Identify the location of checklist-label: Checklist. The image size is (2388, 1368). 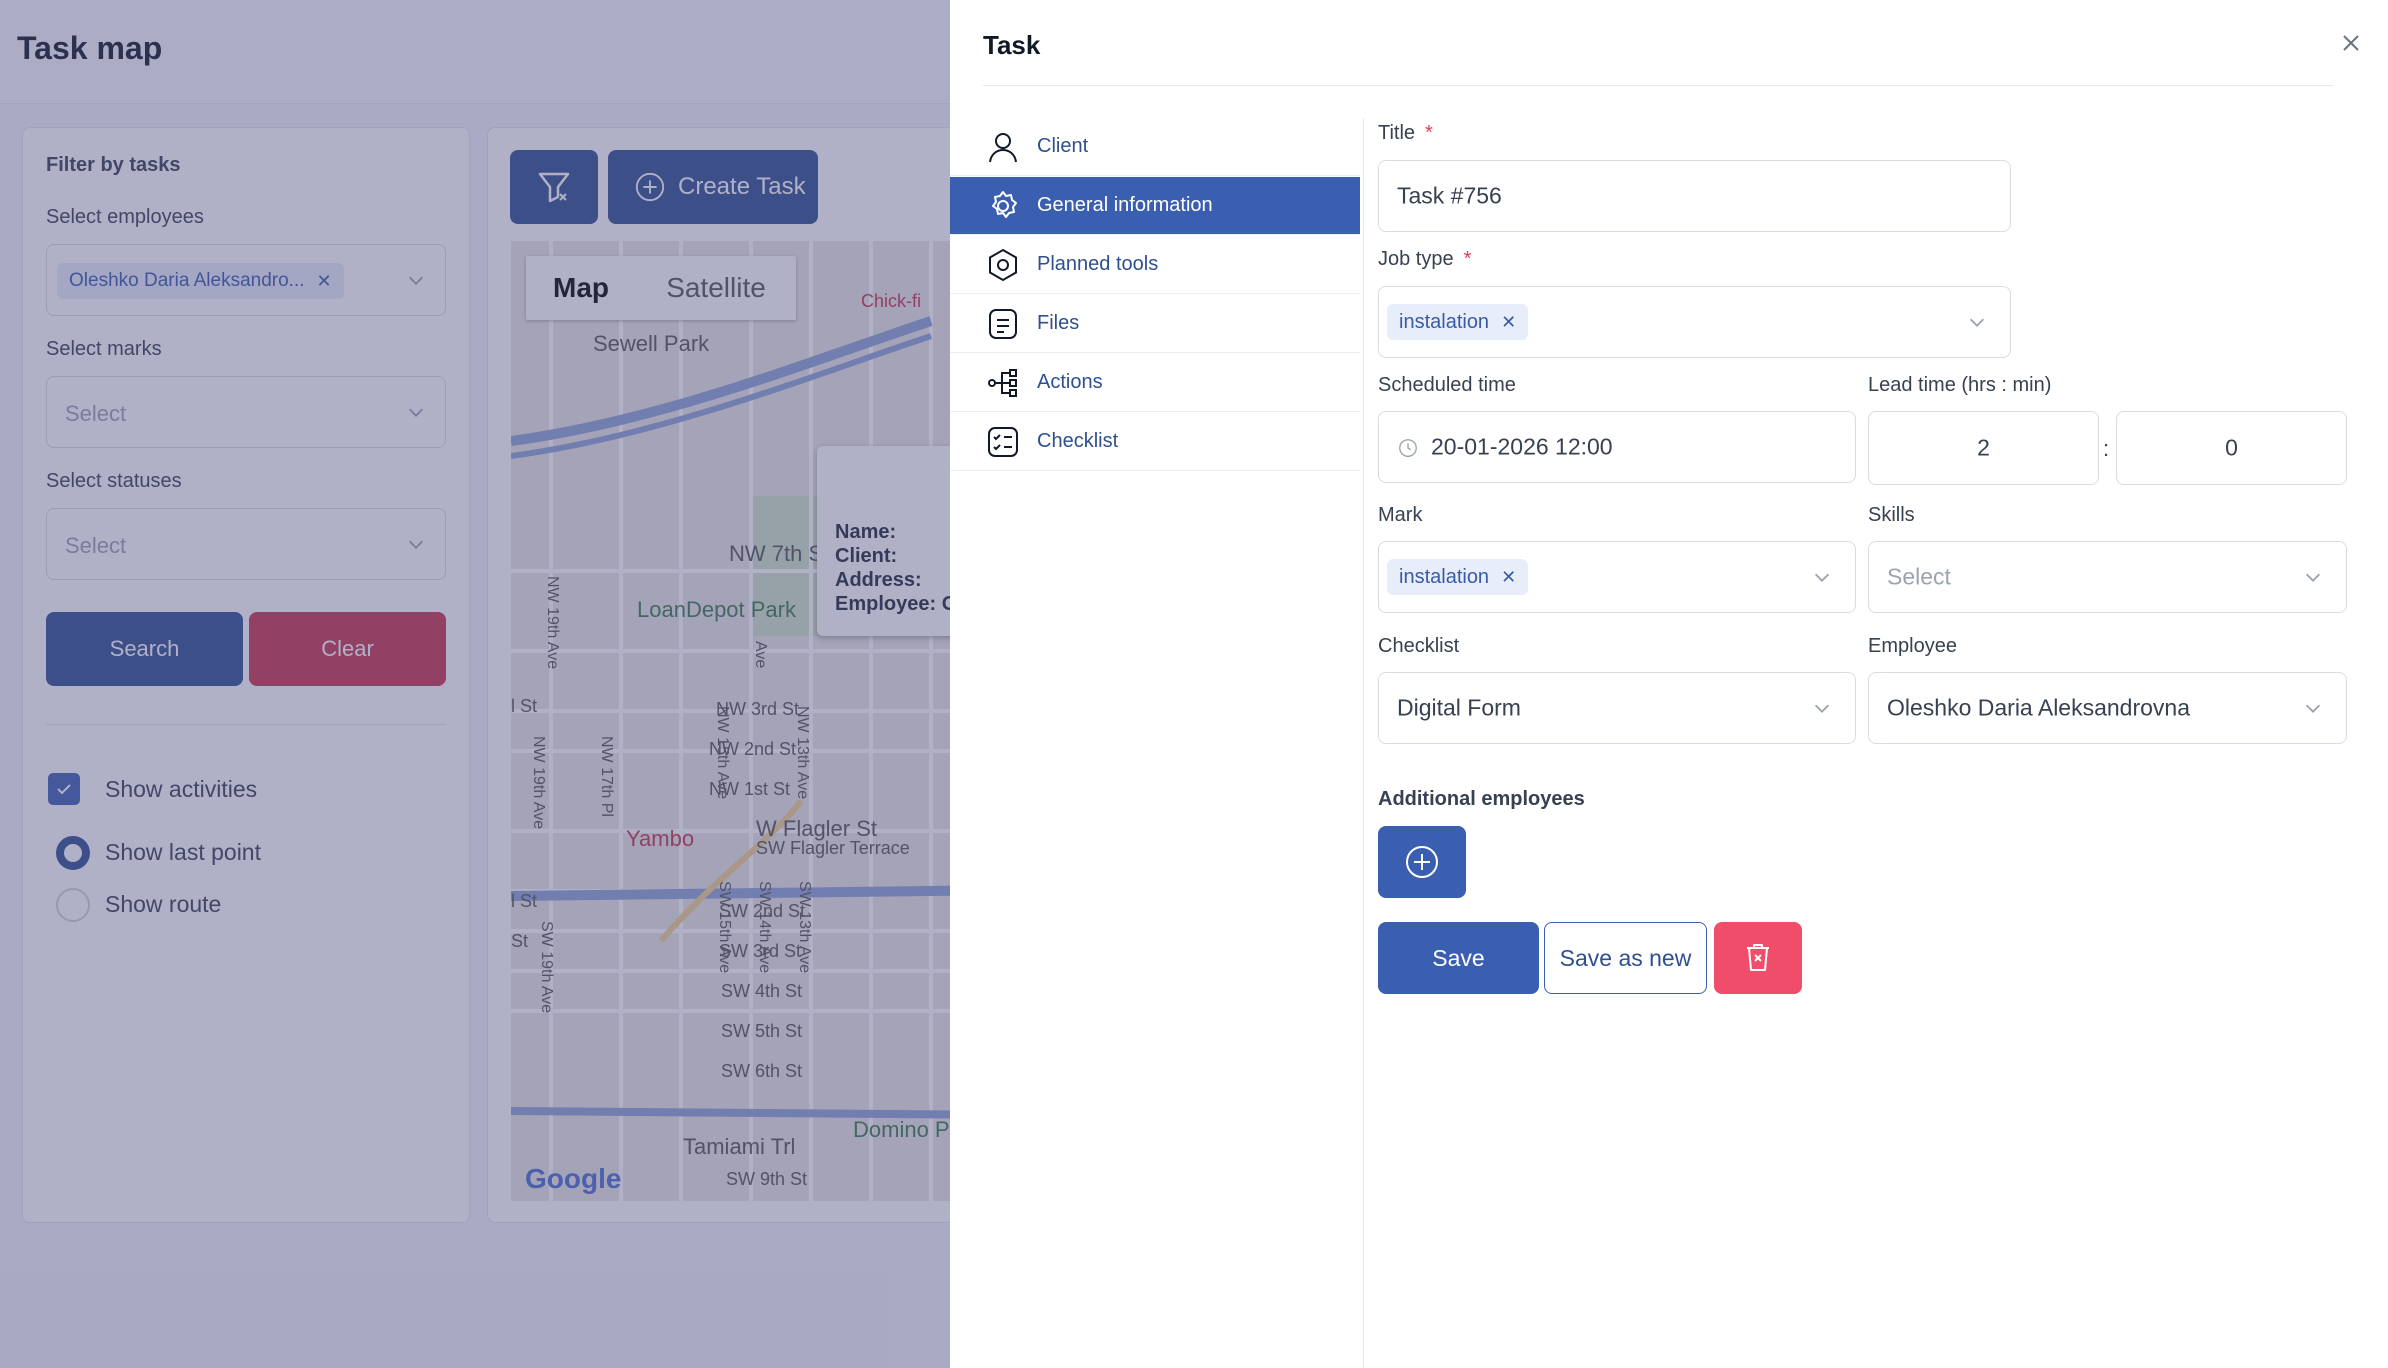
(1419, 646).